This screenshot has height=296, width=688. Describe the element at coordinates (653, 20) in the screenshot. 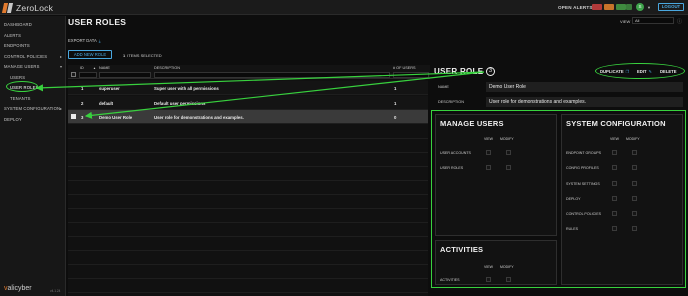

I see `view-select: All` at that location.